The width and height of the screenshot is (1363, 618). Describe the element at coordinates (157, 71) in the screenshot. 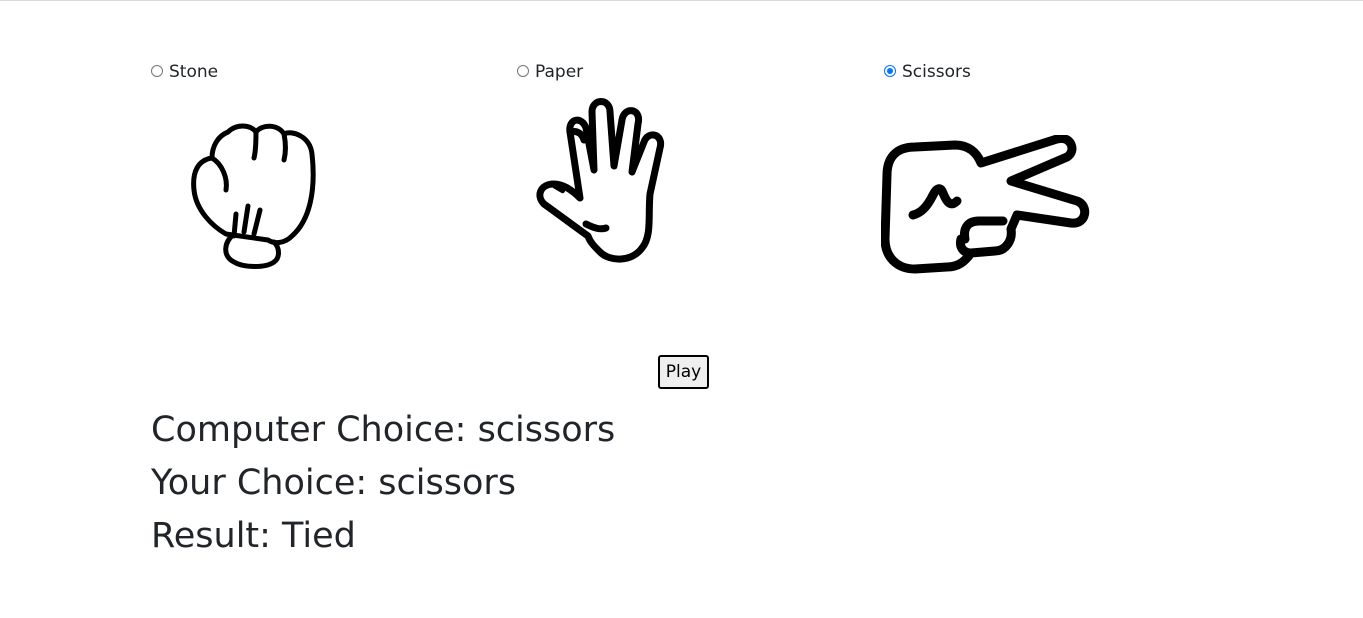

I see `stone-radio` at that location.